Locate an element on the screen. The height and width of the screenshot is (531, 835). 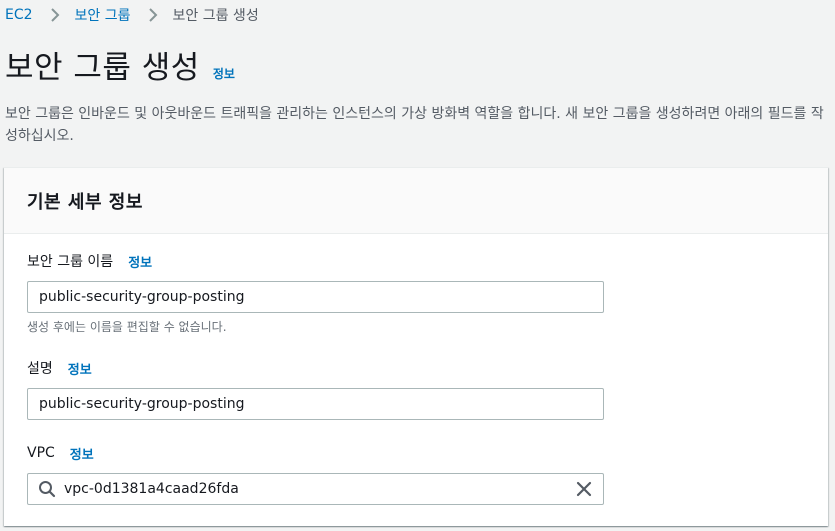
vpc-field: VPC 정보 vpc-0d1381a4caad26fda is located at coordinates (315, 474).